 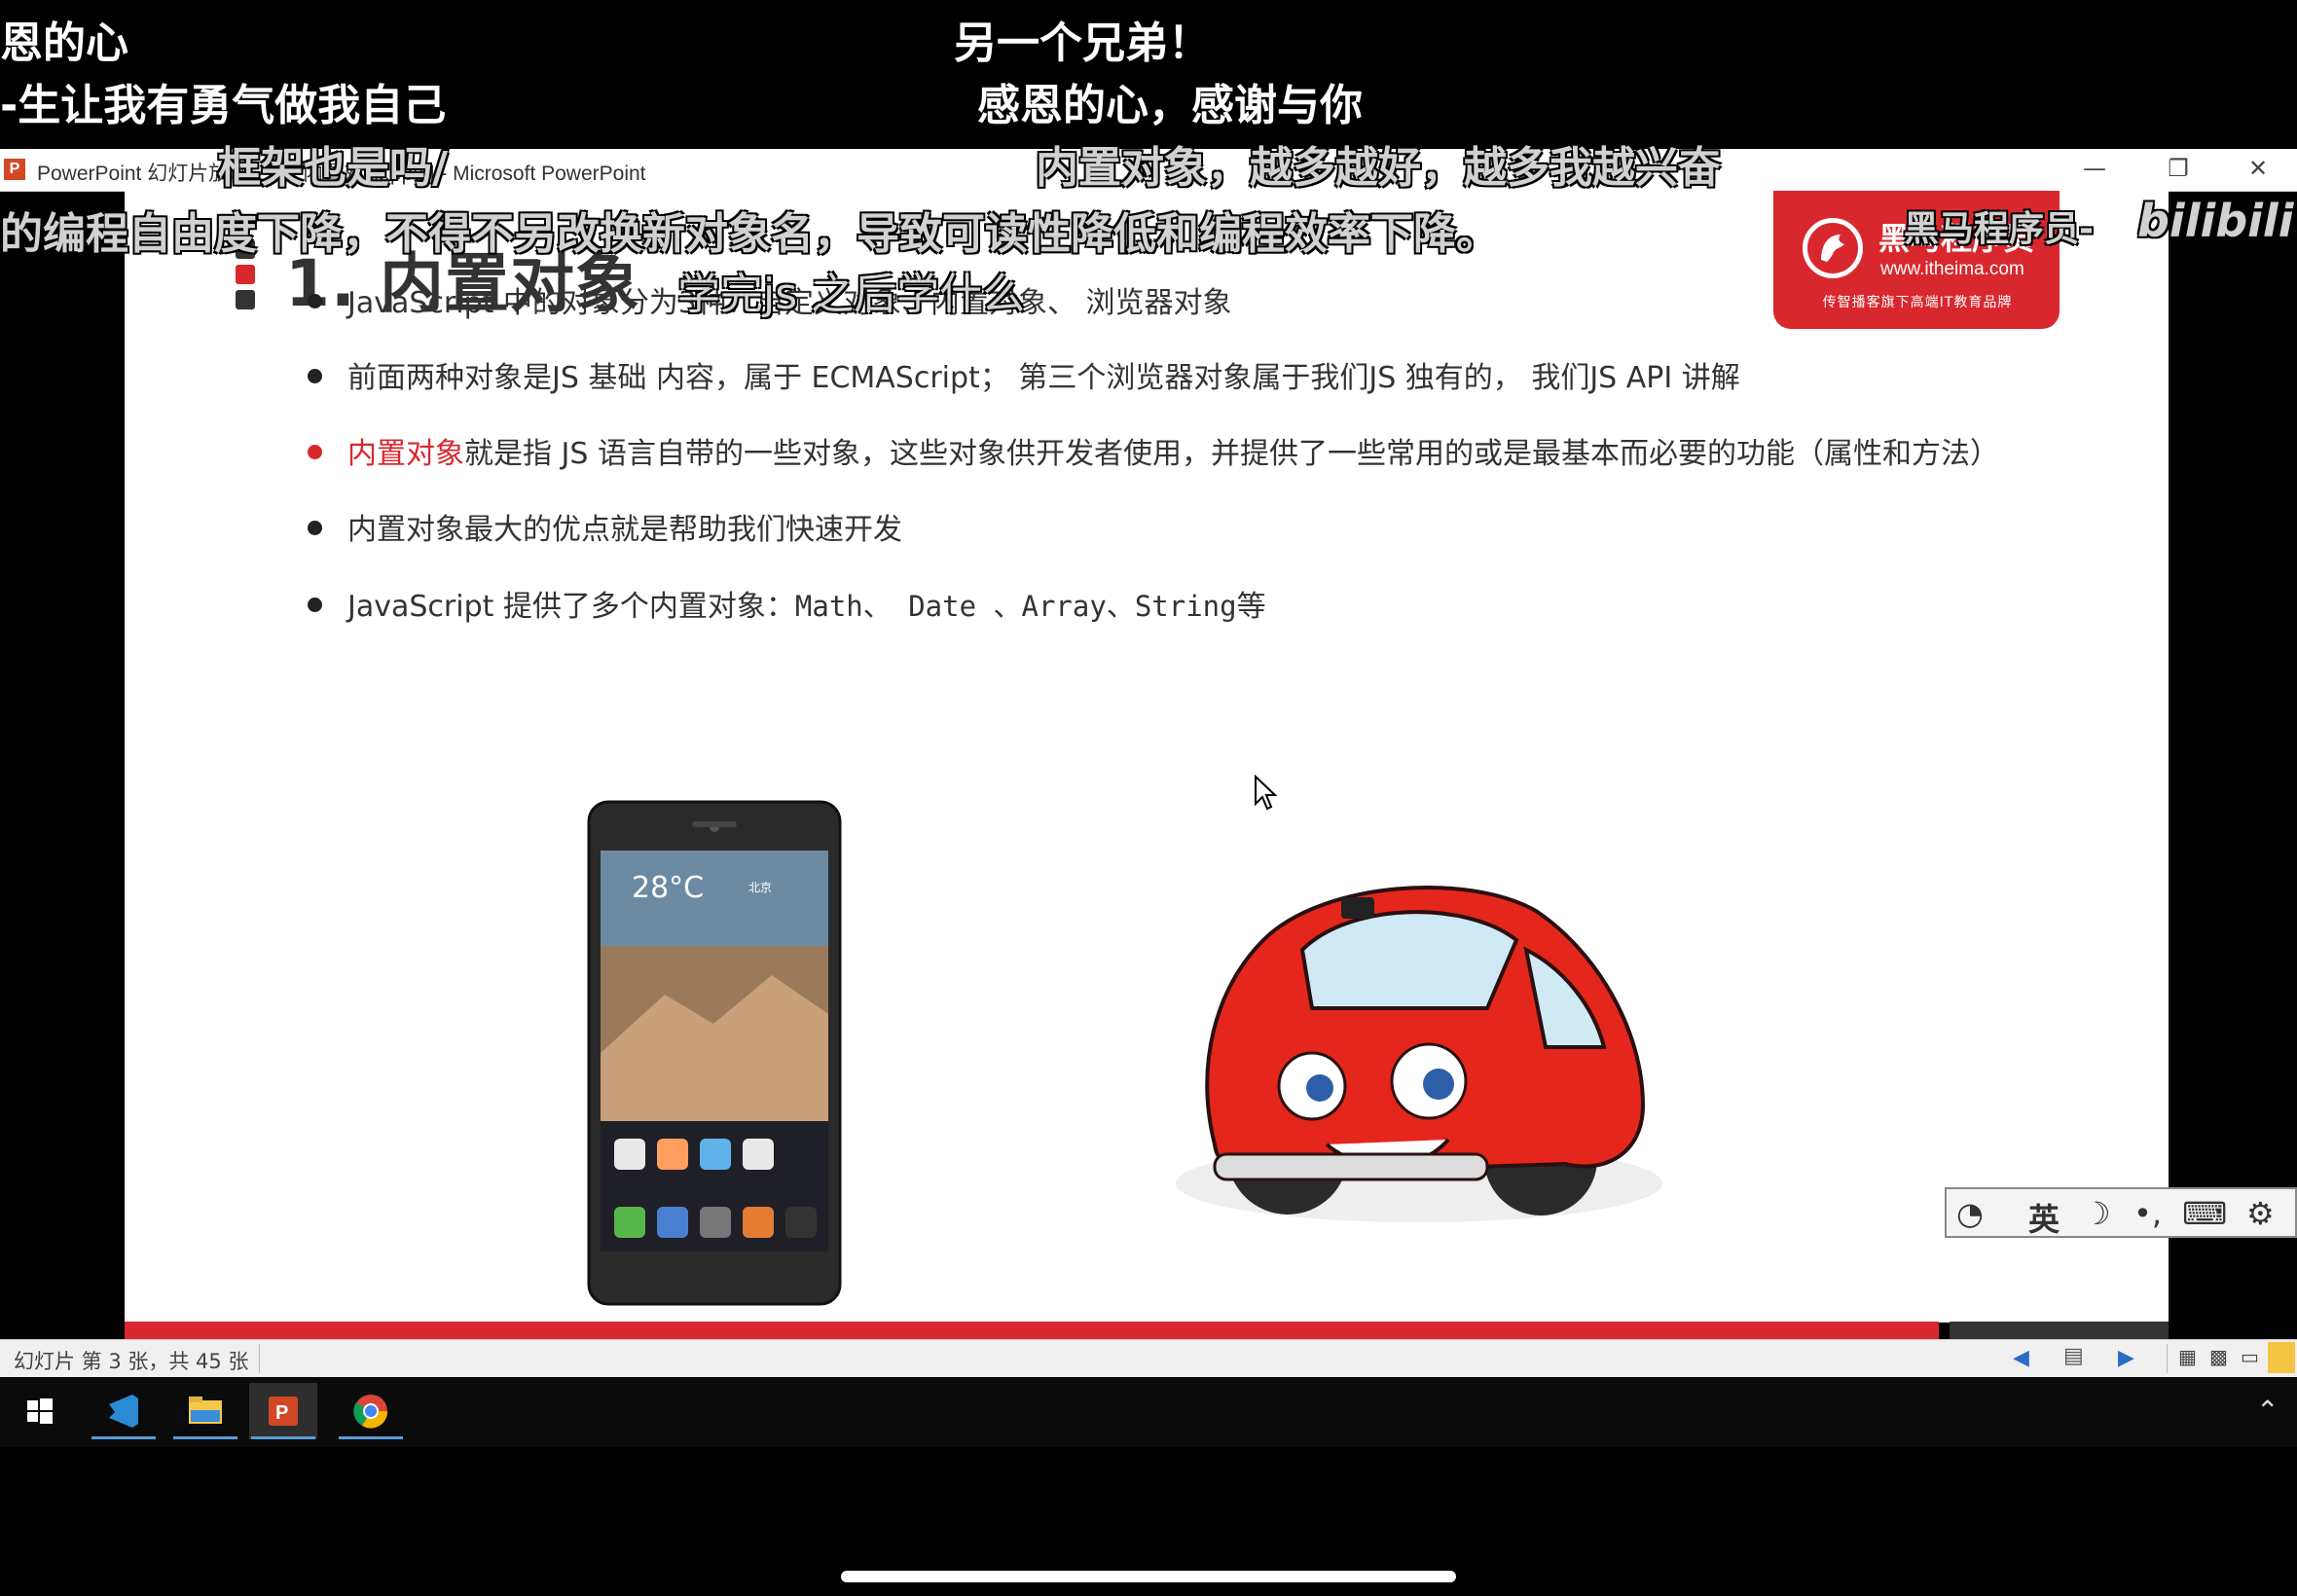 I want to click on punctuation-icon: •,, so click(x=2147, y=1213).